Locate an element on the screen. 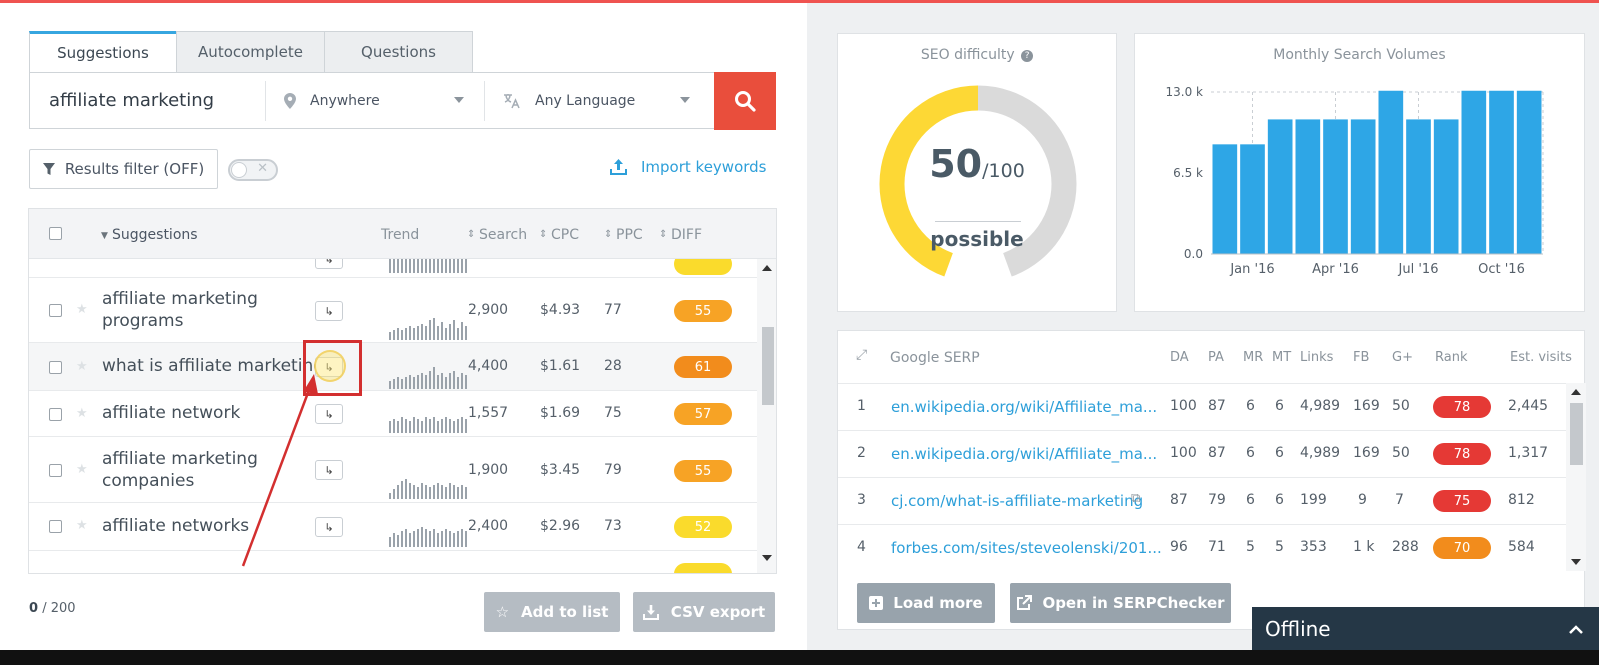  y-tick-label: 0.0 is located at coordinates (1193, 254).